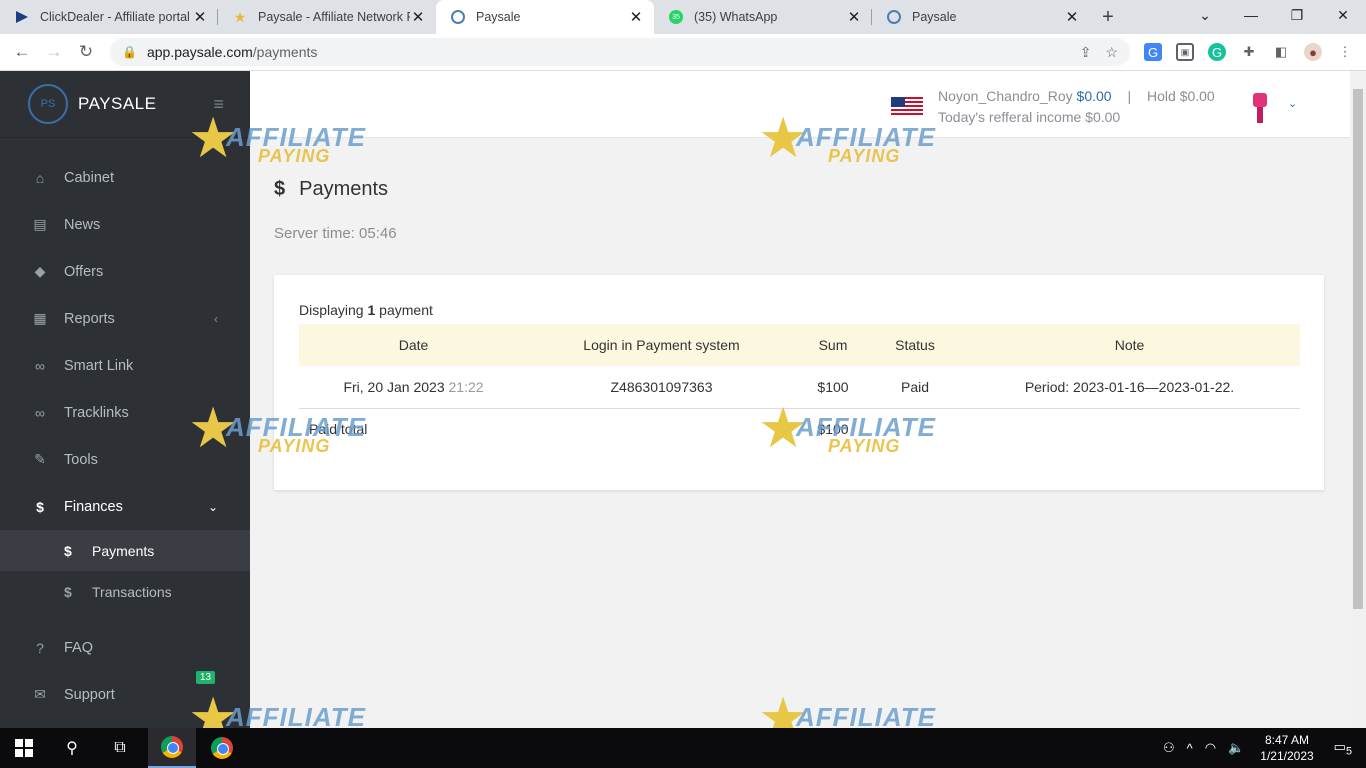 Image resolution: width=1366 pixels, height=768 pixels. Describe the element at coordinates (1343, 15) in the screenshot. I see `close-window-button: ✕` at that location.